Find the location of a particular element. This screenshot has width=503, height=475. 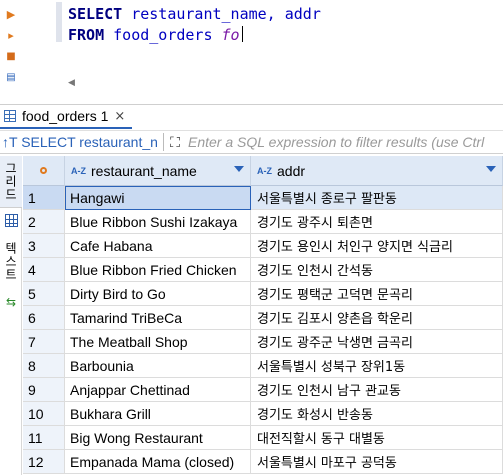

query-text: ↑T SELECT restaurant_n is located at coordinates (82, 142).